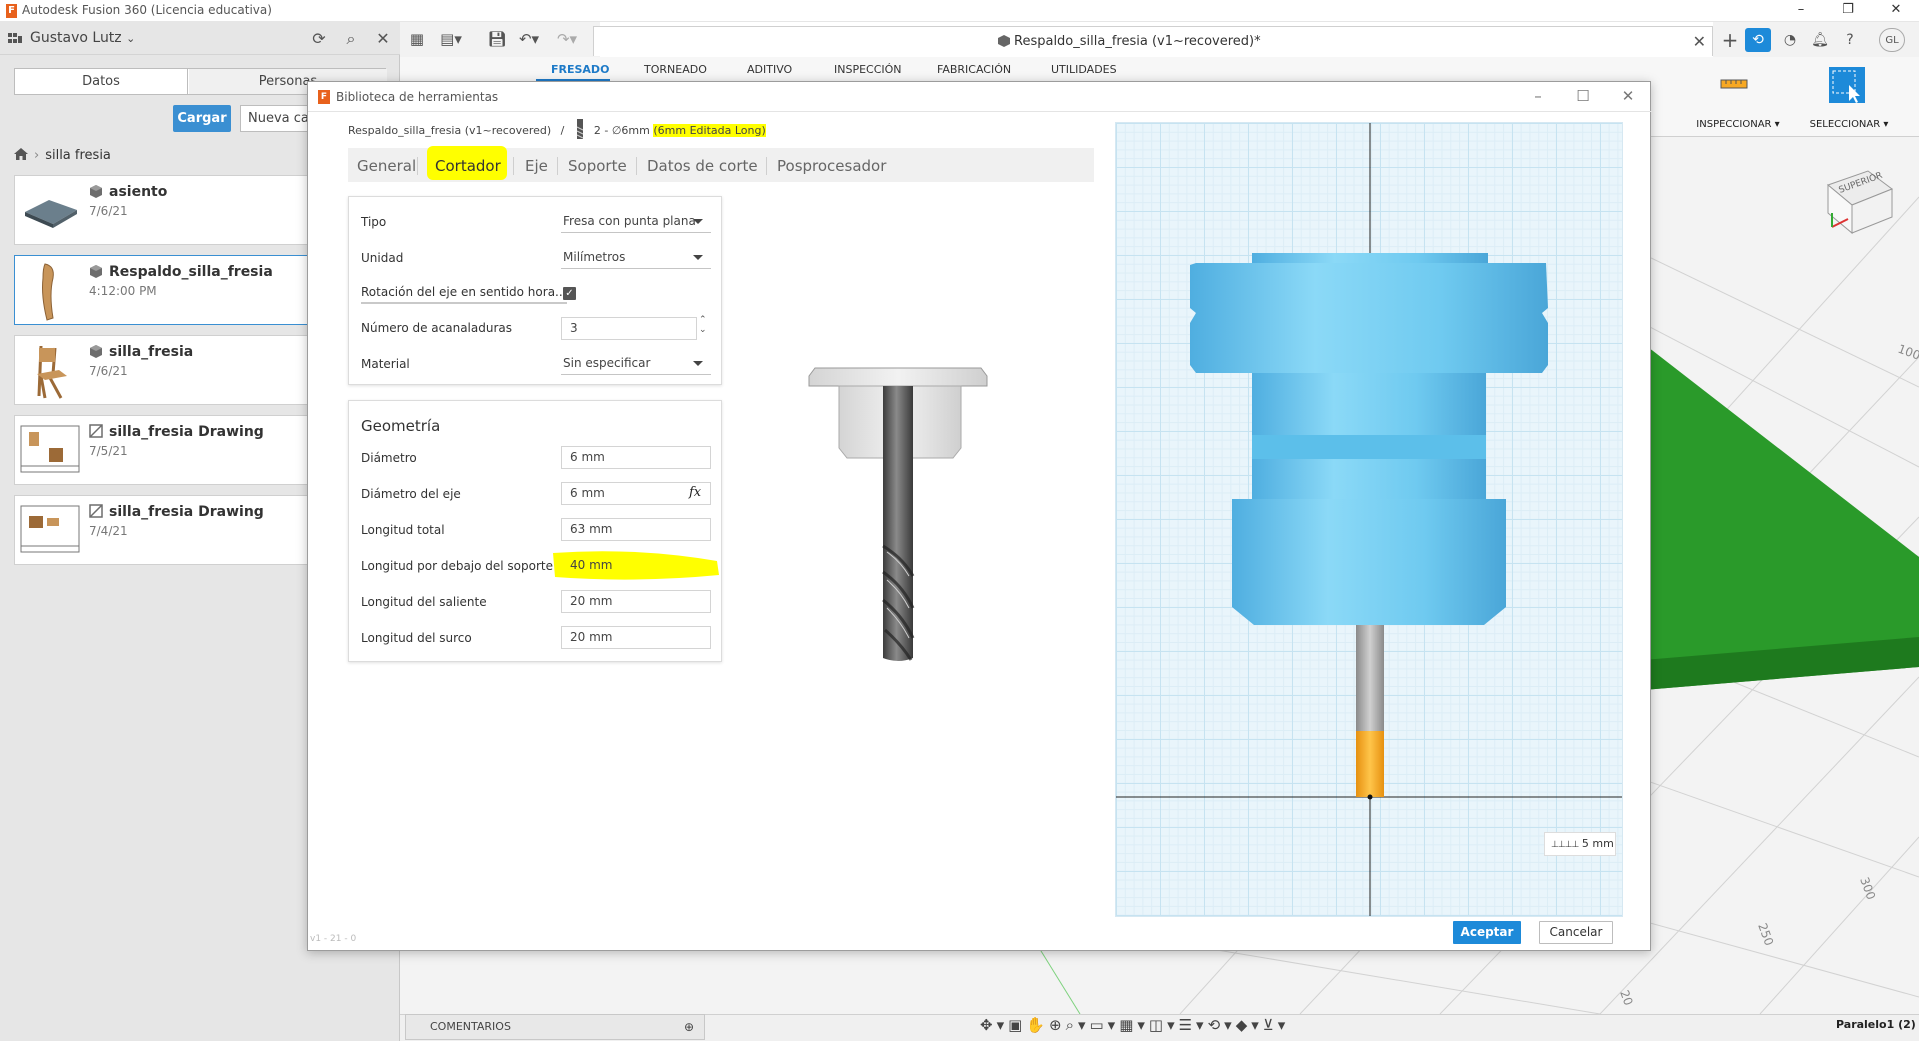  What do you see at coordinates (529, 40) in the screenshot?
I see `undo-icon: ↶▾` at bounding box center [529, 40].